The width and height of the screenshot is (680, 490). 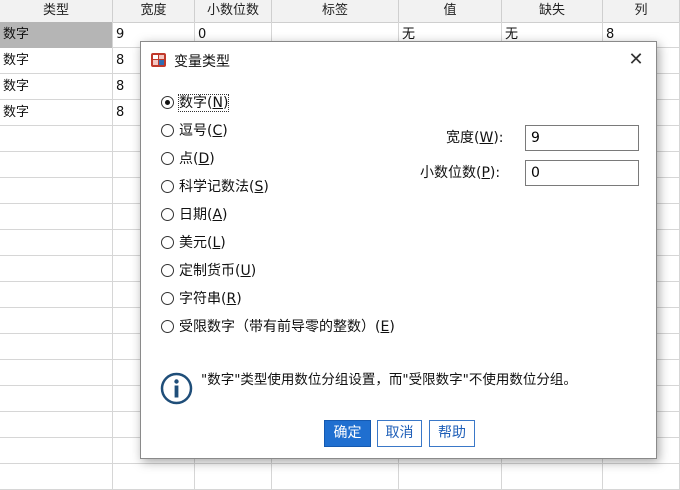 I want to click on radio-option: 日期(A), so click(x=194, y=215).